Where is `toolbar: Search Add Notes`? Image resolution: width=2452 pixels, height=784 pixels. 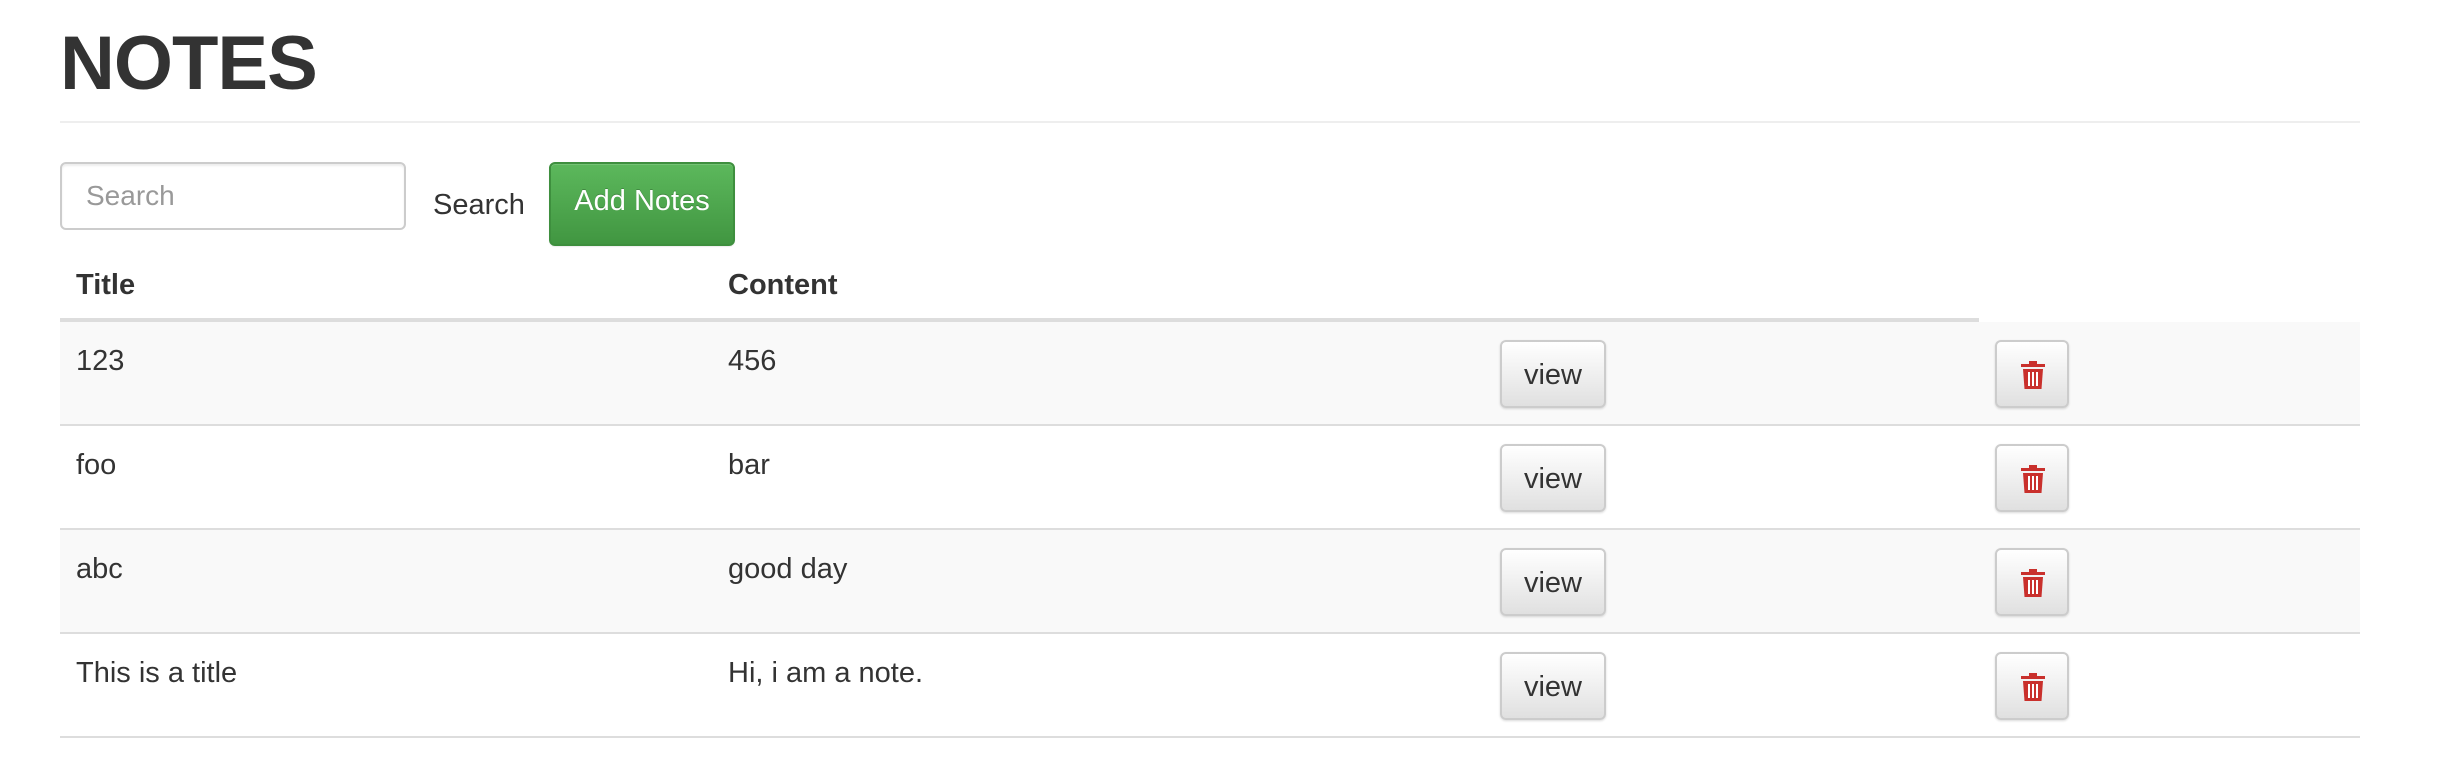
toolbar: Search Add Notes is located at coordinates (660, 204).